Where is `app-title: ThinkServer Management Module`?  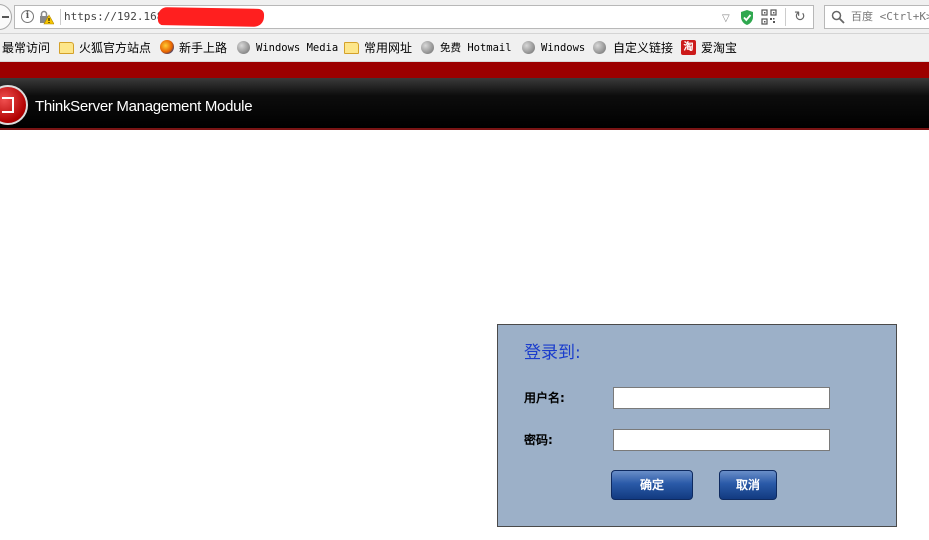 app-title: ThinkServer Management Module is located at coordinates (144, 106).